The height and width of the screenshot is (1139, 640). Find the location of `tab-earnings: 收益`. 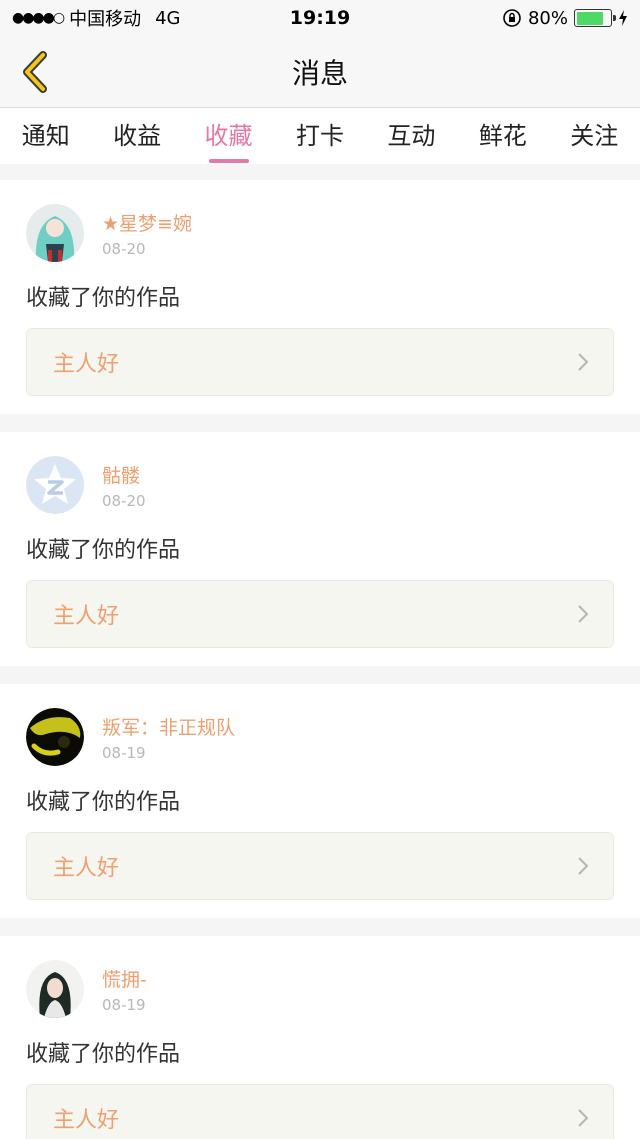

tab-earnings: 收益 is located at coordinates (137, 133).